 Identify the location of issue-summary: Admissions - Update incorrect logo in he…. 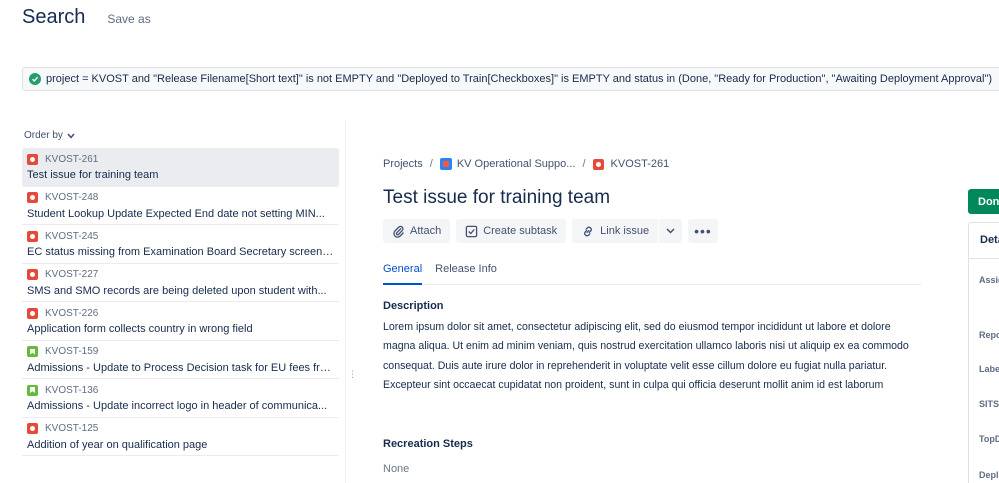
(177, 406).